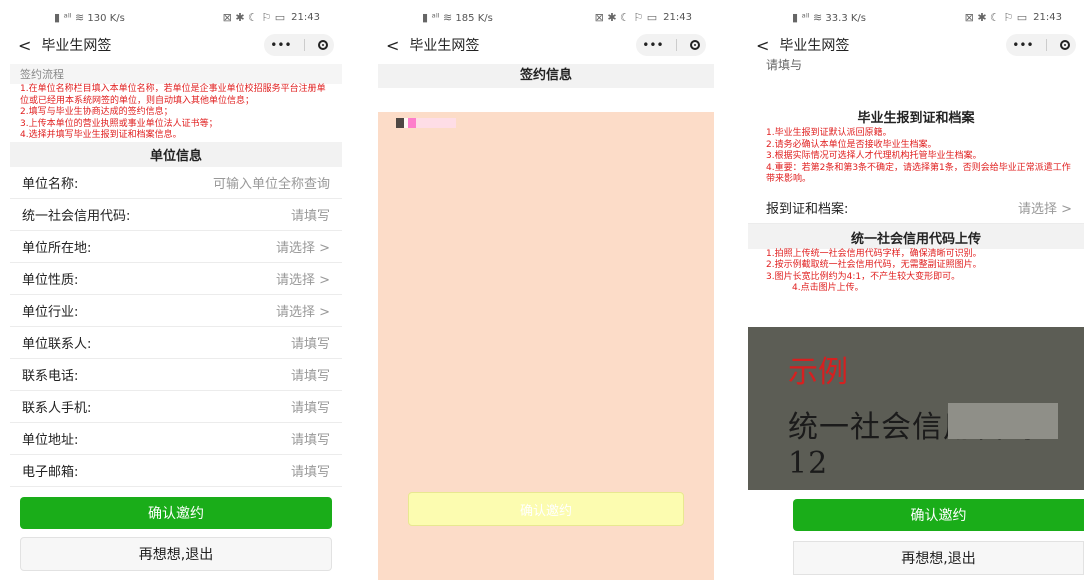  Describe the element at coordinates (76, 216) in the screenshot. I see `row-label: 统一社会信用代码:` at that location.